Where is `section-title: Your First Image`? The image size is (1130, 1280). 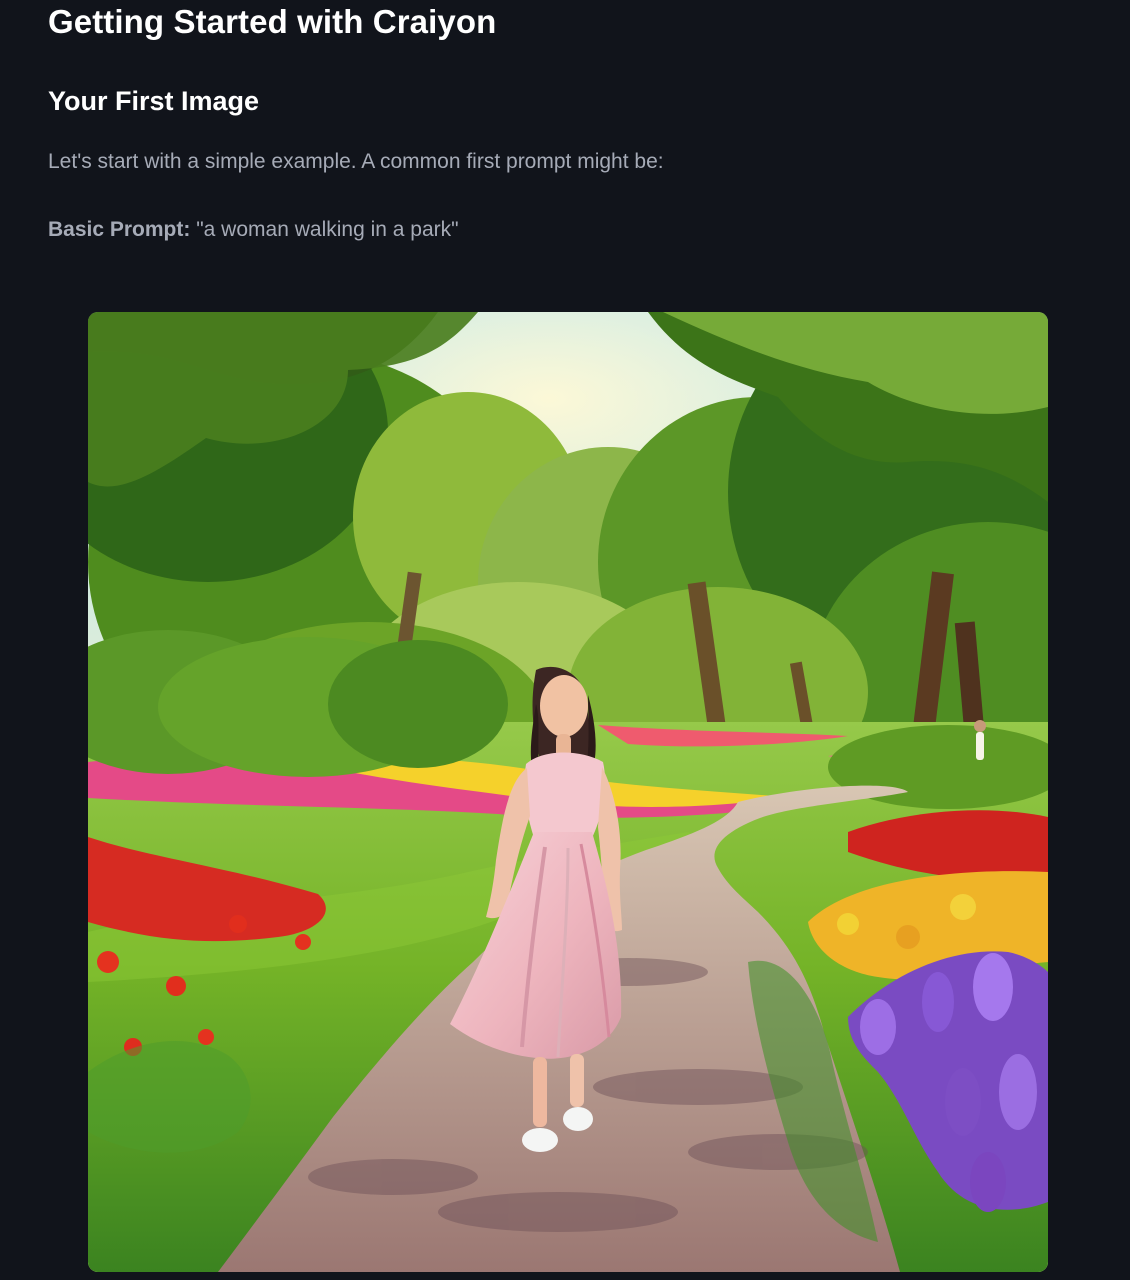
section-title: Your First Image is located at coordinates (154, 101).